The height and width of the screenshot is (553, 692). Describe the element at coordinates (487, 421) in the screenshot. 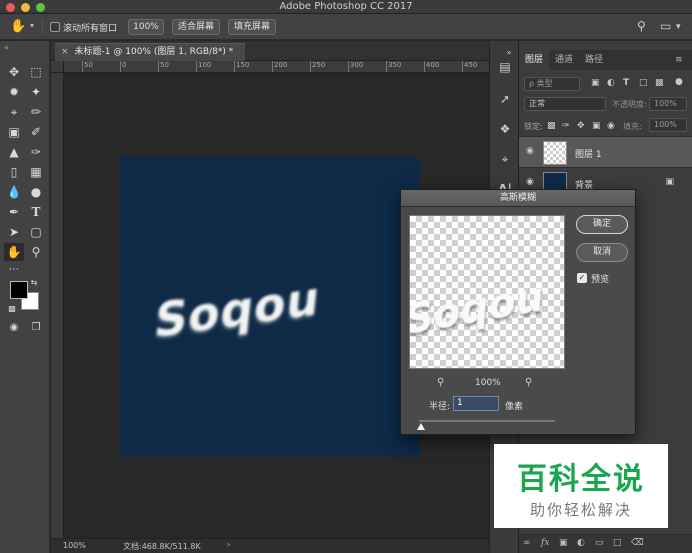

I see `radius-slider-track` at that location.